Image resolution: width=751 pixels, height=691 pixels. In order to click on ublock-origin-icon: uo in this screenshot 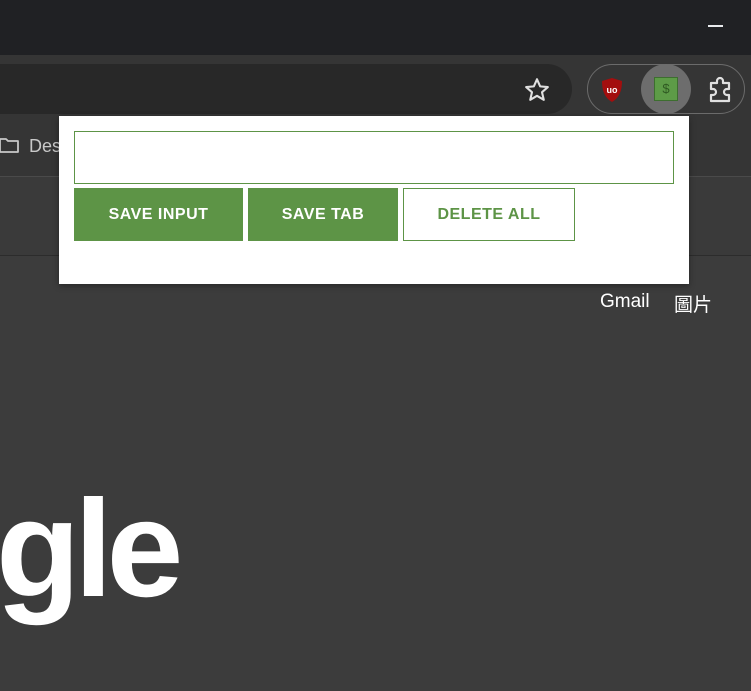, I will do `click(612, 90)`.